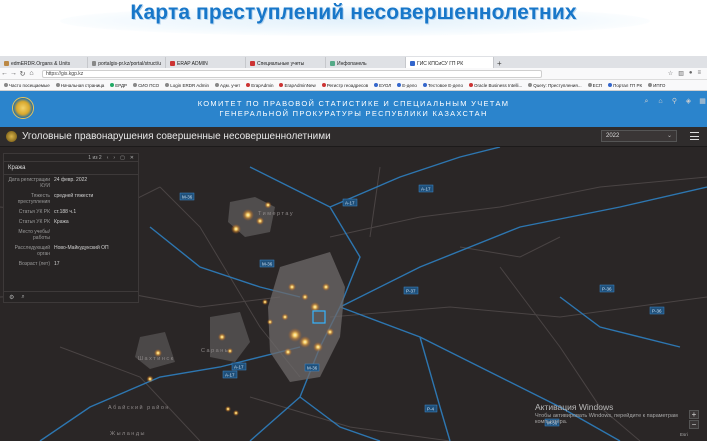 This screenshot has width=707, height=441. I want to click on bookmark-label: Портал ГП РК, so click(628, 85).